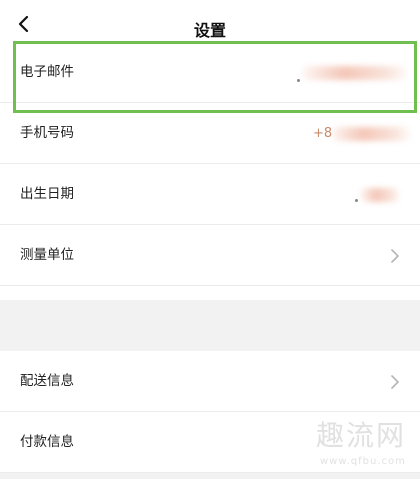 This screenshot has width=420, height=479. I want to click on header: 设置, so click(210, 21).